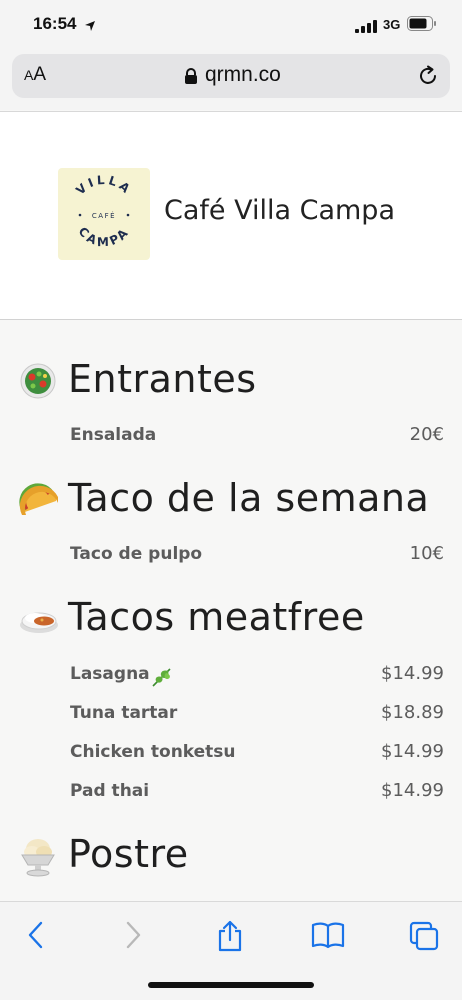  Describe the element at coordinates (36, 937) in the screenshot. I see `back-icon` at that location.